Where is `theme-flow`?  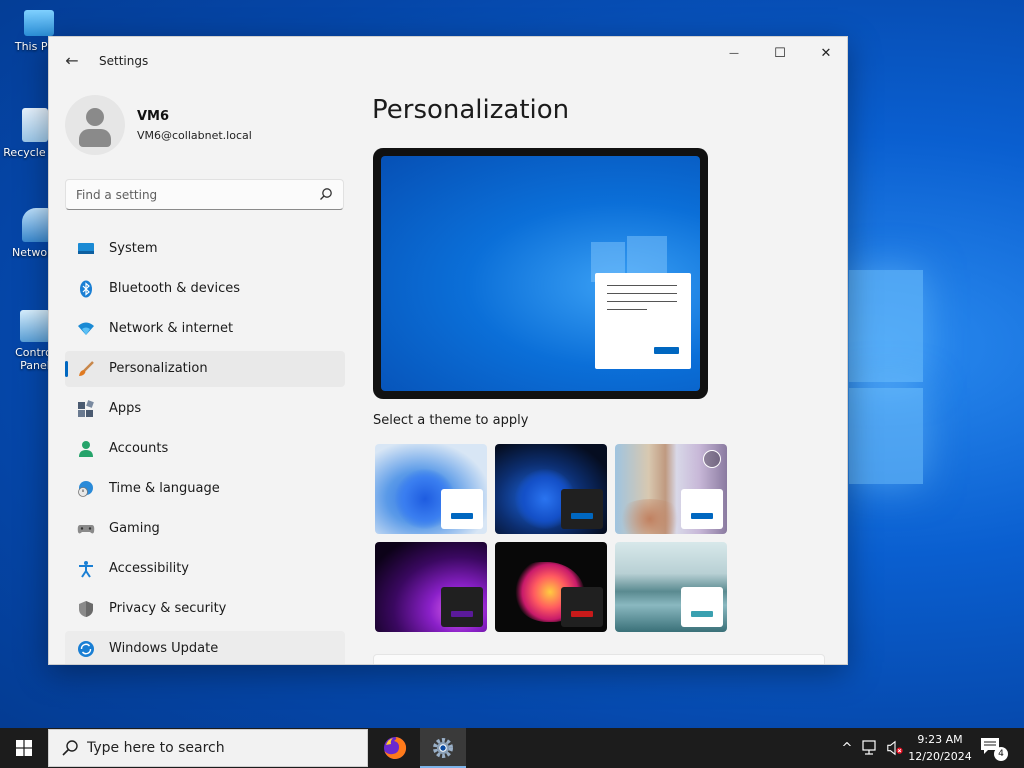
theme-flow is located at coordinates (671, 587).